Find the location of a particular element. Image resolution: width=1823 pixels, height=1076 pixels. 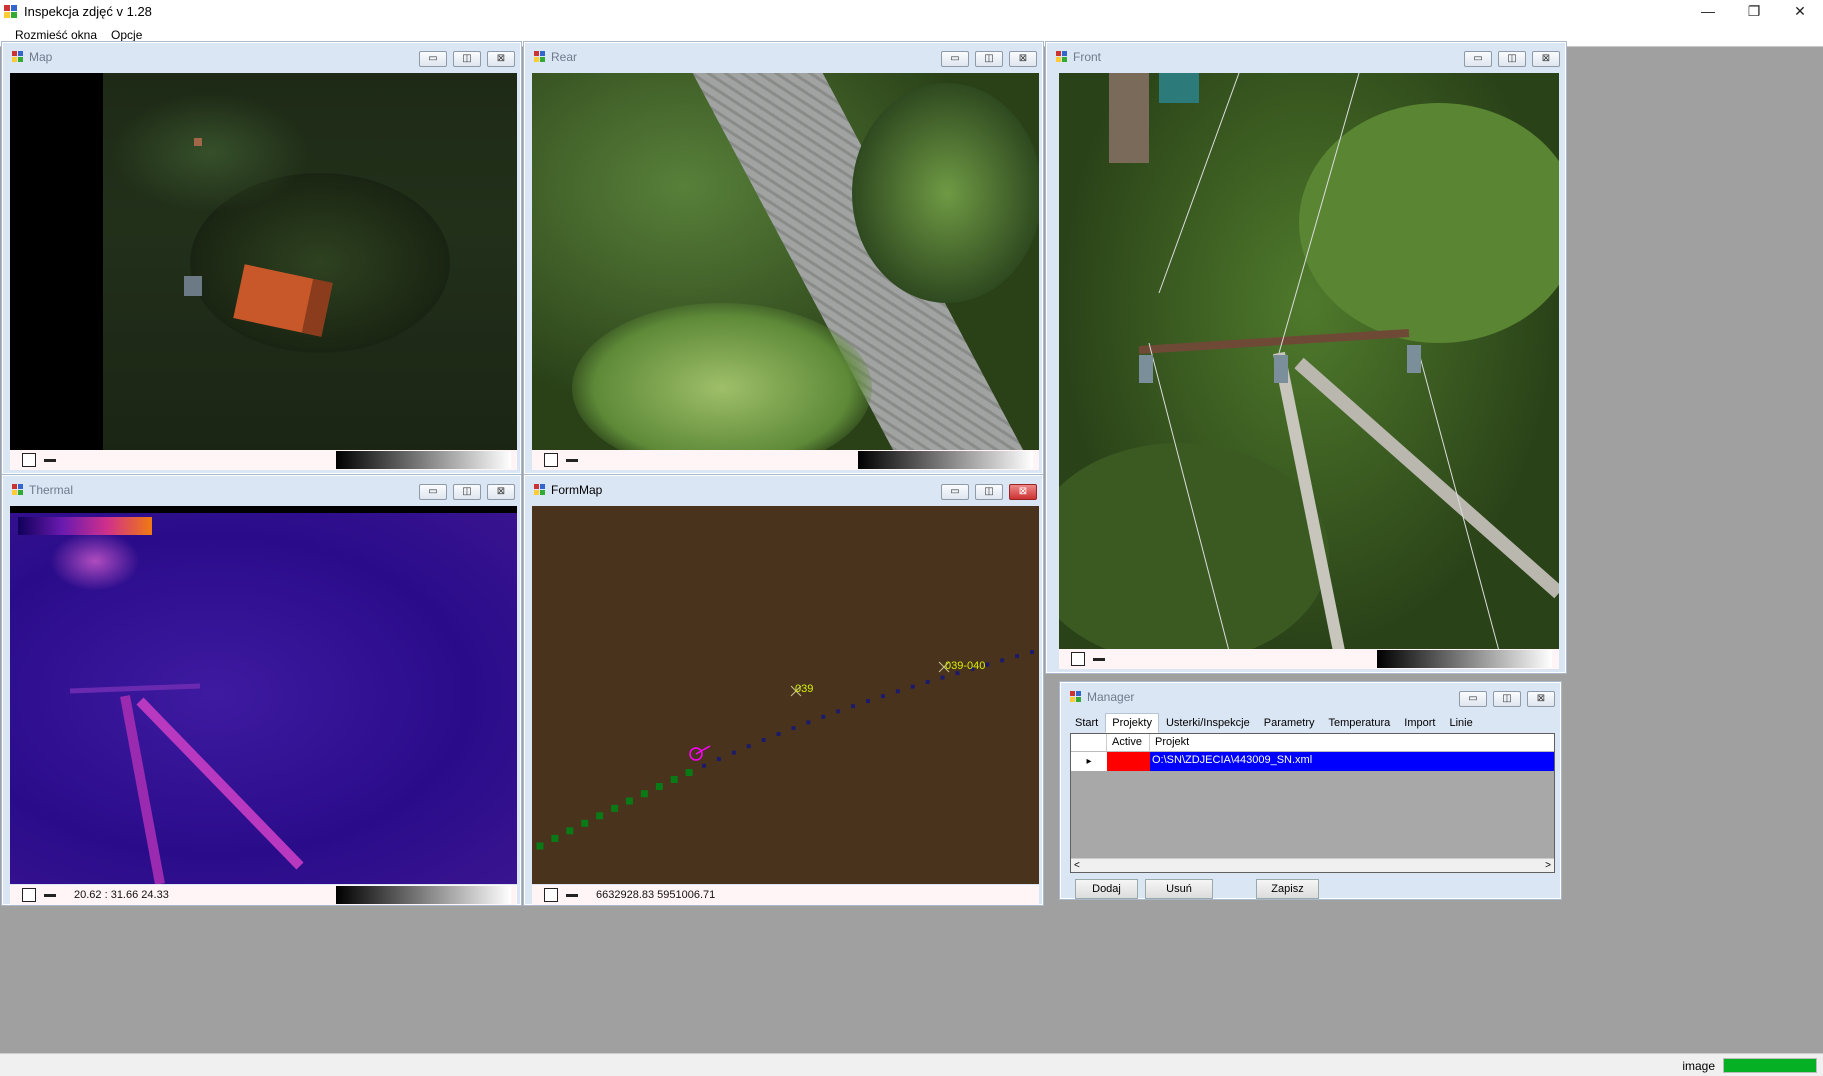

grid-header: Active Projekt is located at coordinates (1312, 743).